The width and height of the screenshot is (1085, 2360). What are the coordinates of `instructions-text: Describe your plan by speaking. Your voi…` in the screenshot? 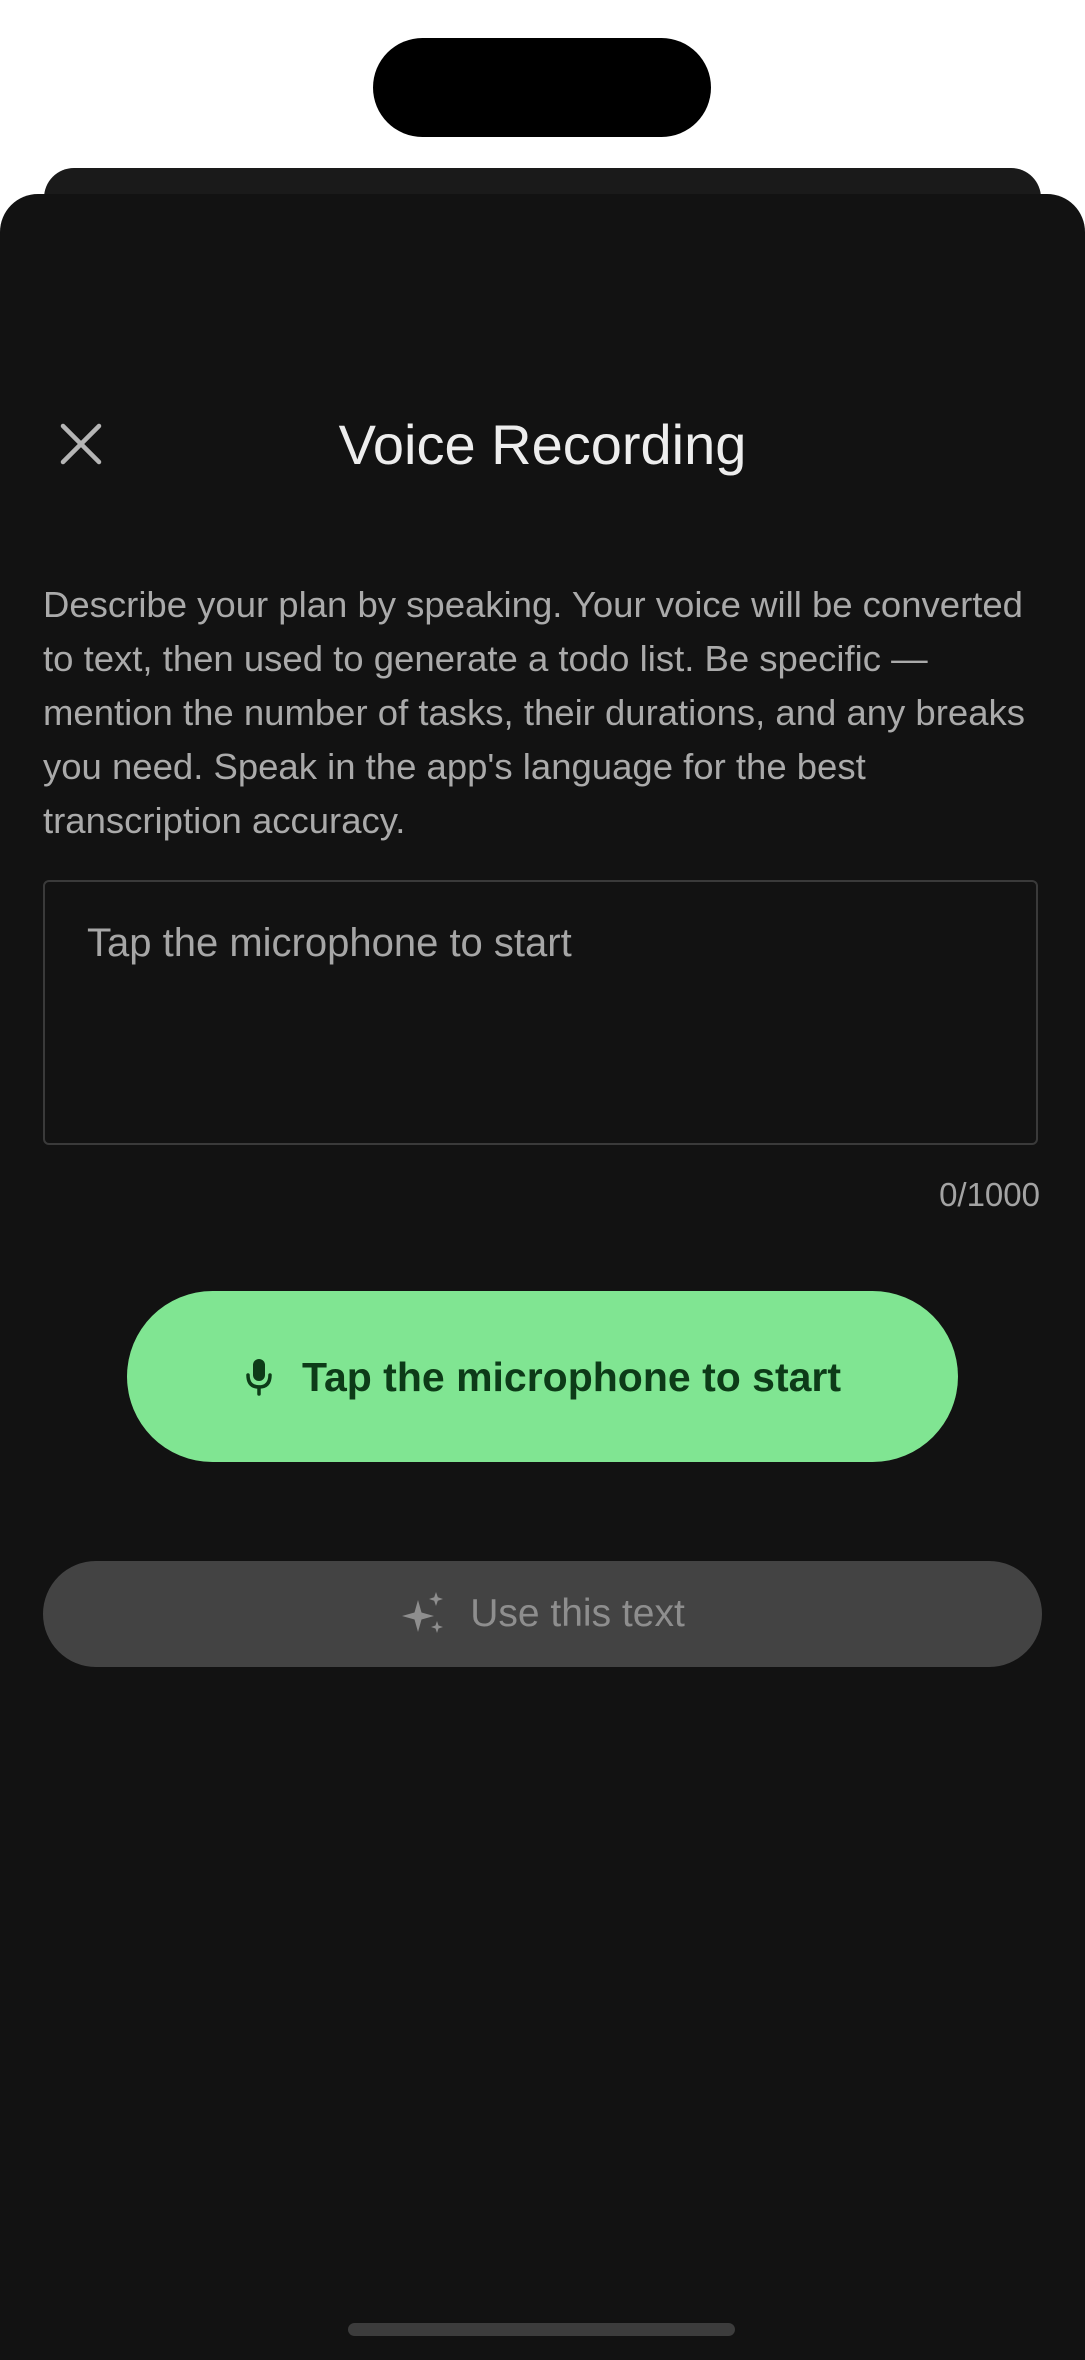 It's located at (534, 712).